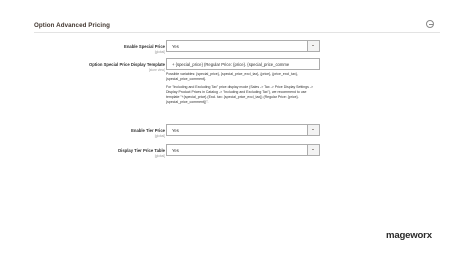 The width and height of the screenshot is (464, 261). What do you see at coordinates (430, 24) in the screenshot?
I see `collapse-icon` at bounding box center [430, 24].